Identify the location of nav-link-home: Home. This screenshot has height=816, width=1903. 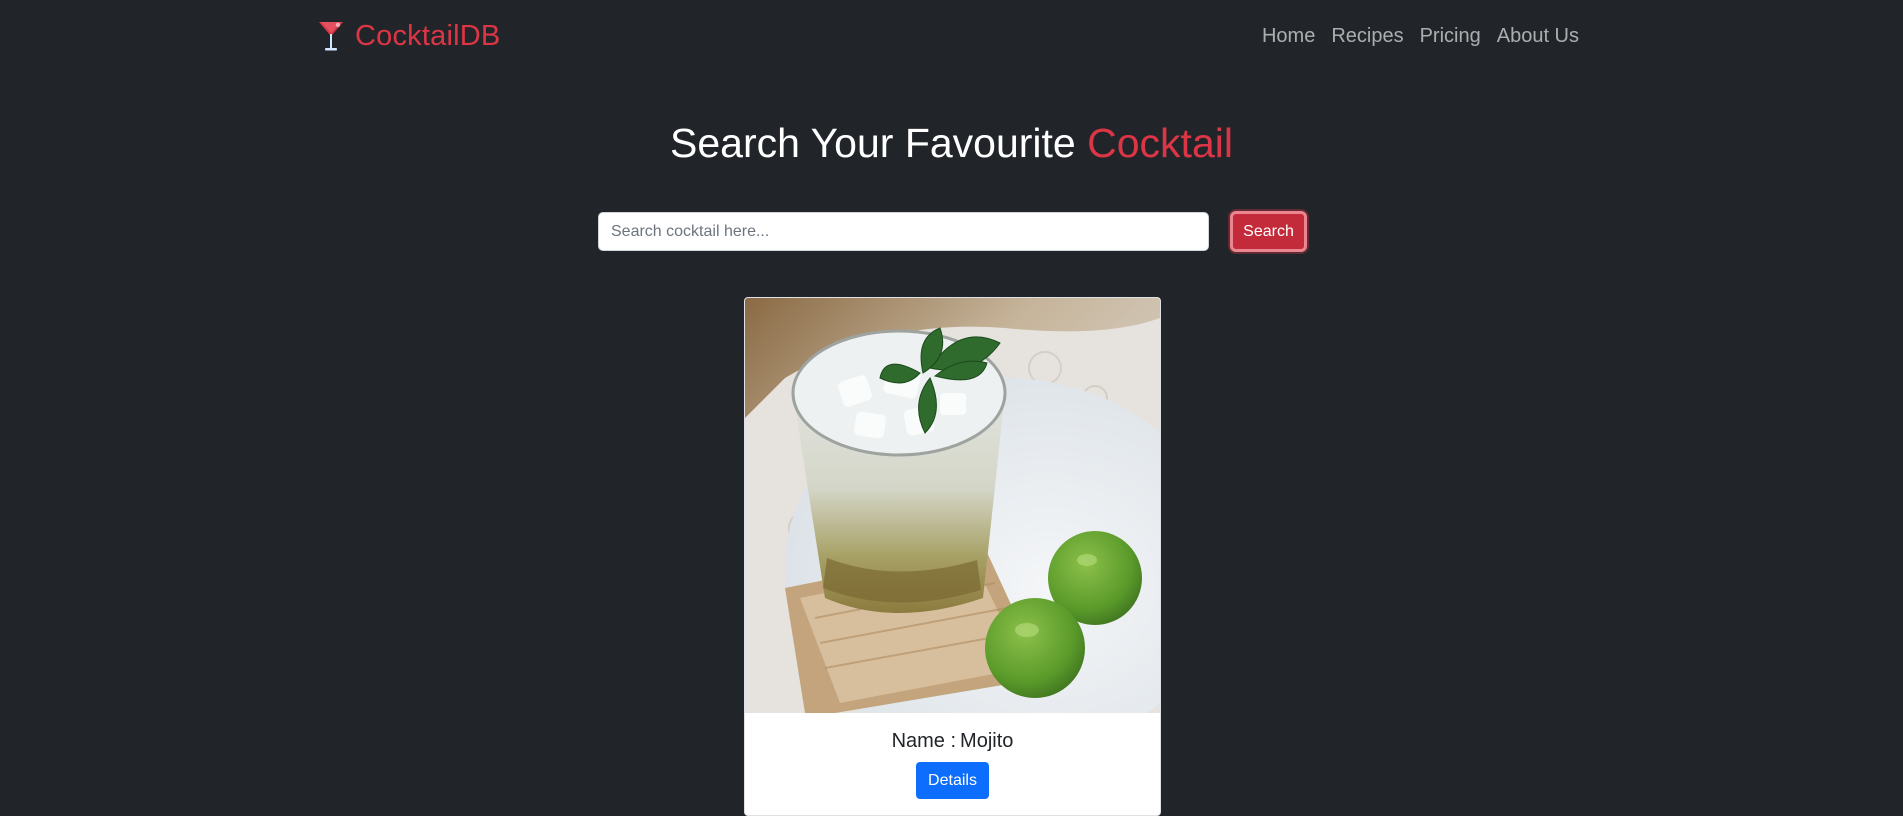
(1288, 36).